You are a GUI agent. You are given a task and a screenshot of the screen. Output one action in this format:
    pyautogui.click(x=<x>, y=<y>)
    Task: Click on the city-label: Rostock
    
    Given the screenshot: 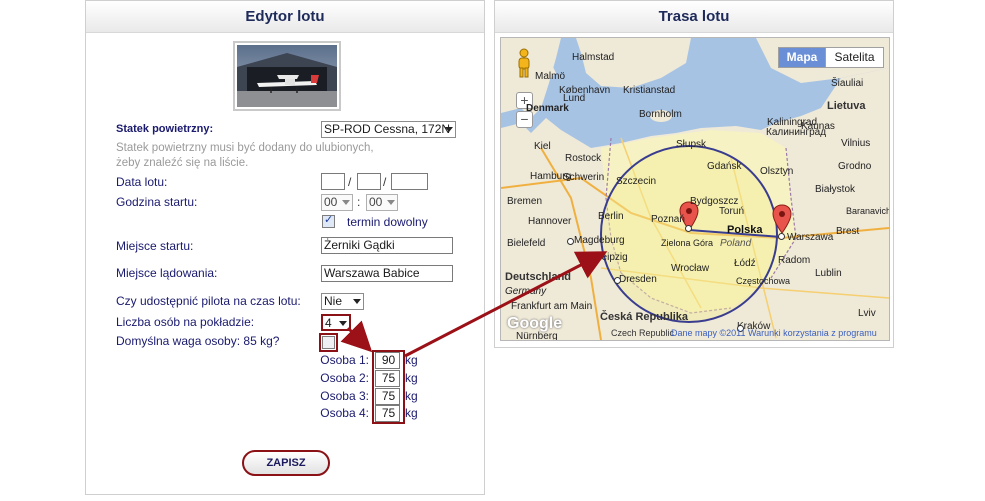 What is the action you would take?
    pyautogui.click(x=583, y=158)
    